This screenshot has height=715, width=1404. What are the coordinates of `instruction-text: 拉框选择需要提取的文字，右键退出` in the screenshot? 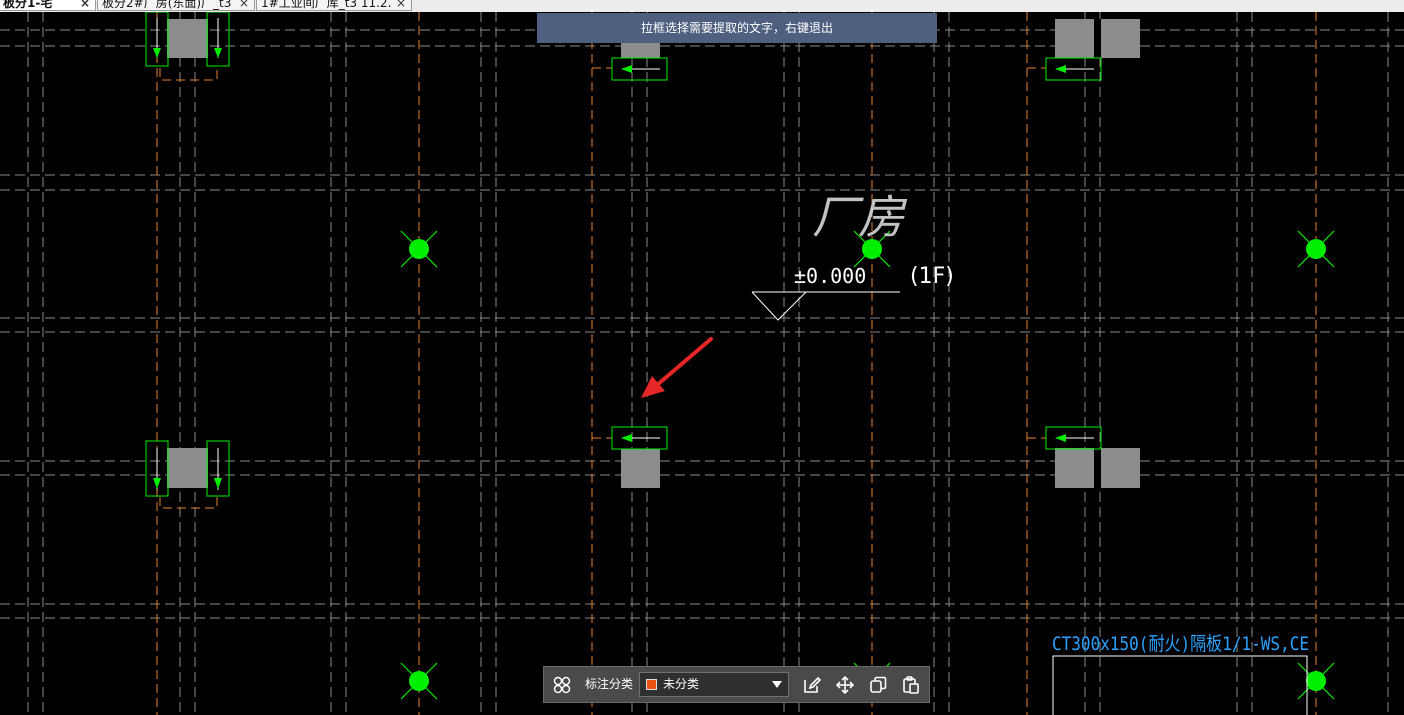 It's located at (736, 28).